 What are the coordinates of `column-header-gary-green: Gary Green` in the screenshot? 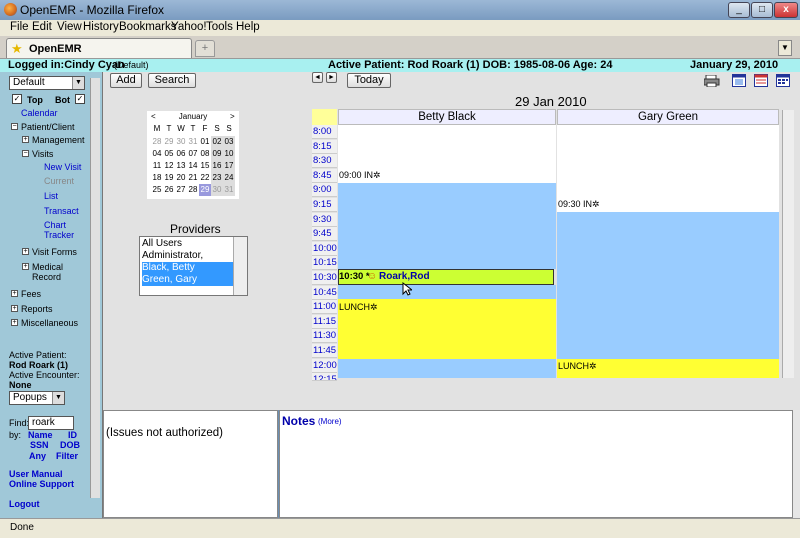 It's located at (668, 117).